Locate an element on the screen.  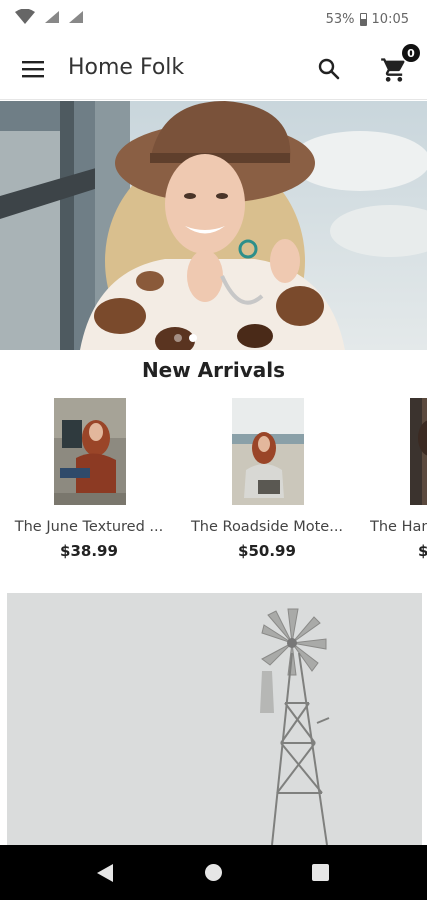
app-title: Home Folk is located at coordinates (126, 67).